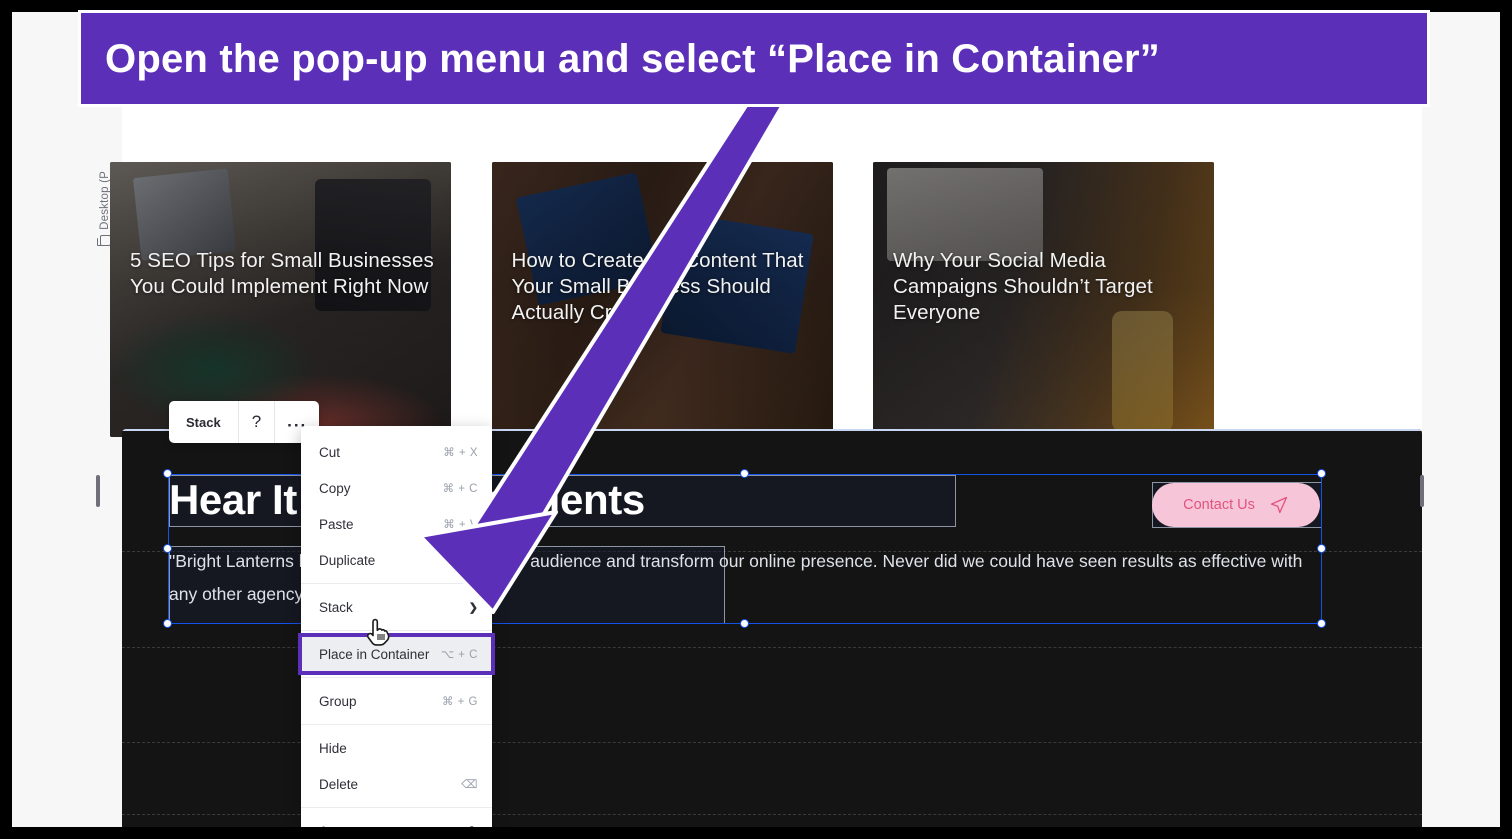  I want to click on context-menu-item-shortcut: ⌘ + X, so click(460, 453).